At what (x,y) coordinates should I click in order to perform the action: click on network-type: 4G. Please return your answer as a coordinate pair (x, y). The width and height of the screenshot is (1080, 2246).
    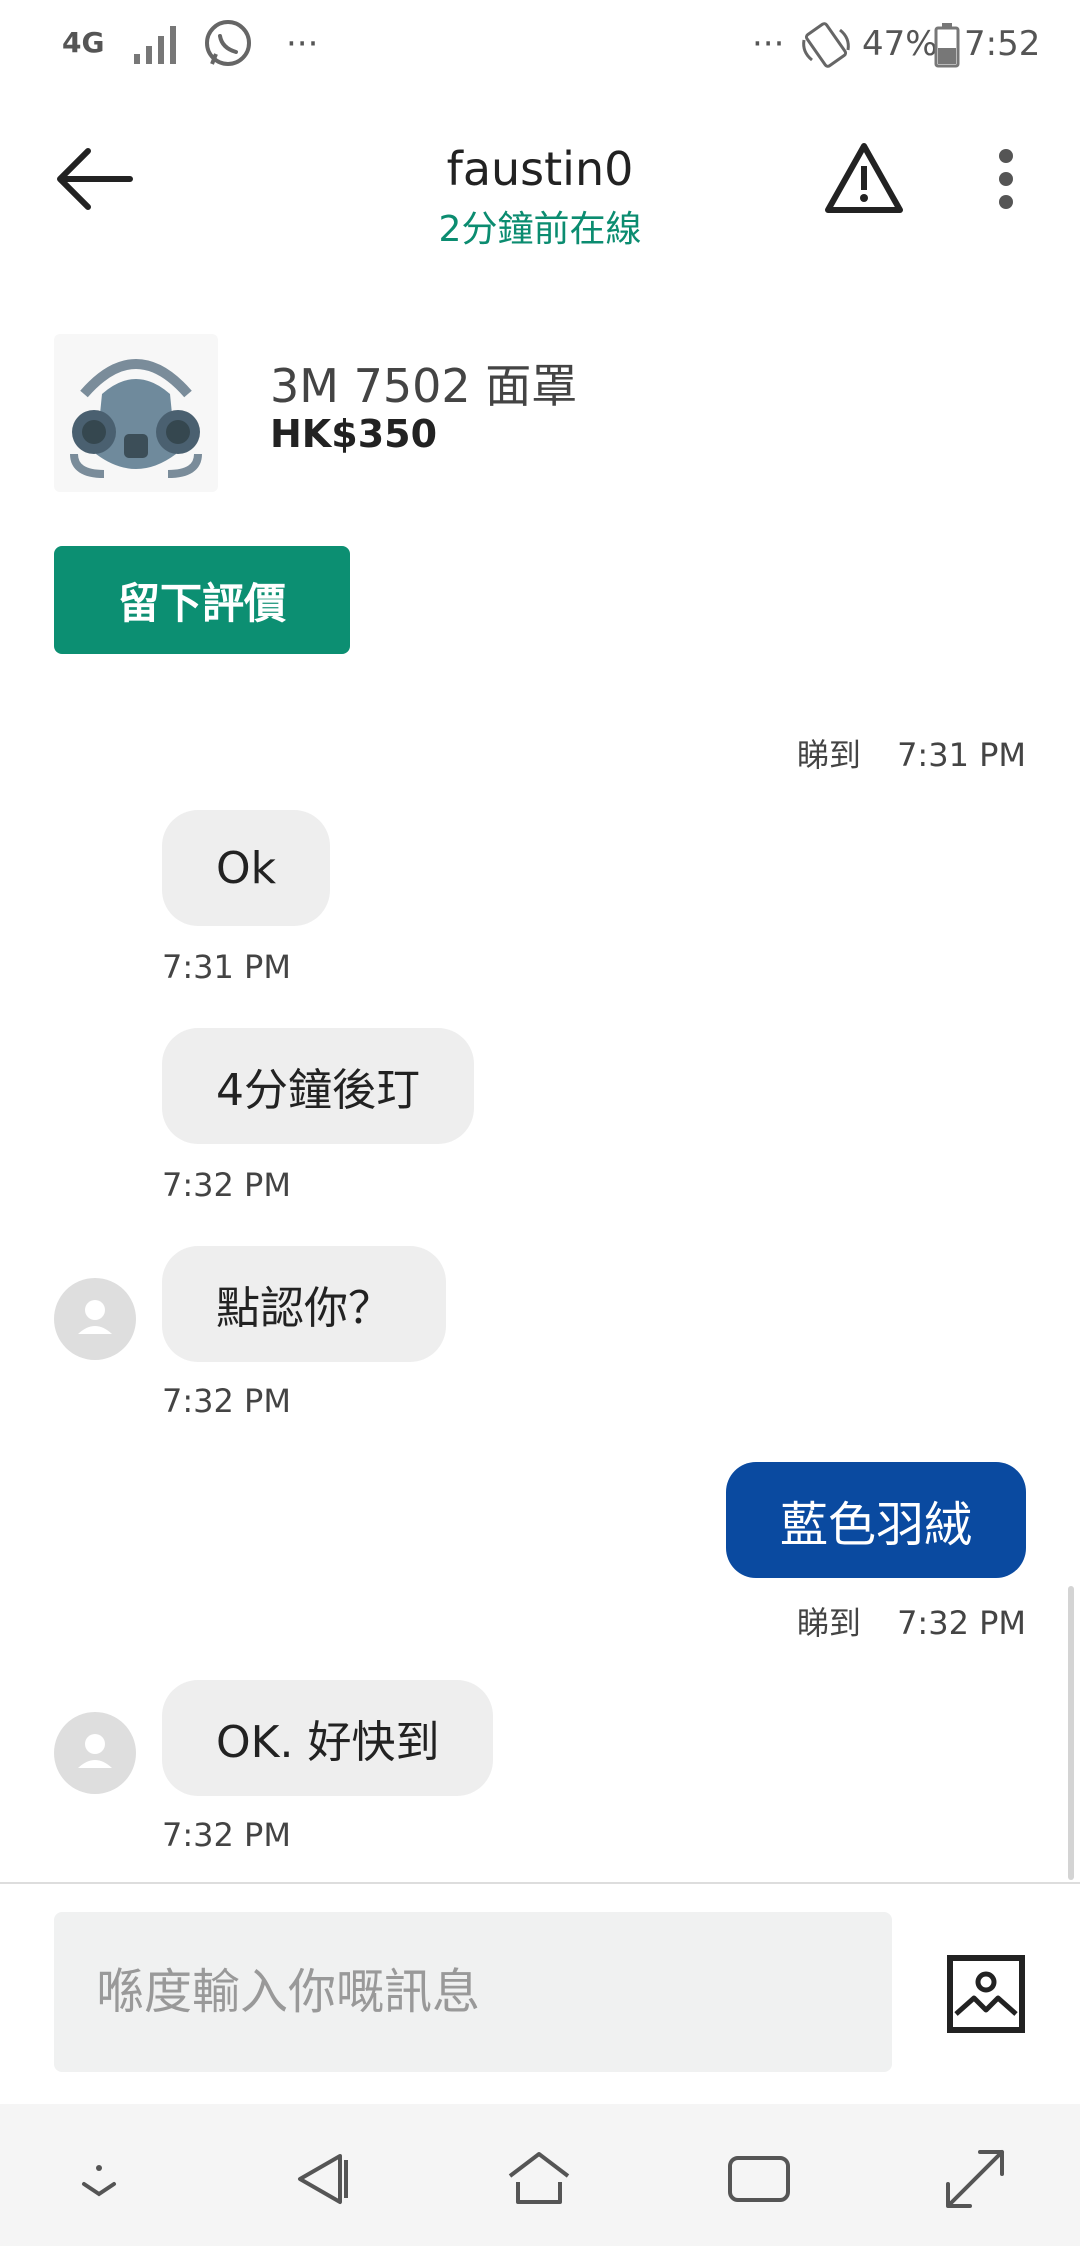
    Looking at the image, I should click on (83, 42).